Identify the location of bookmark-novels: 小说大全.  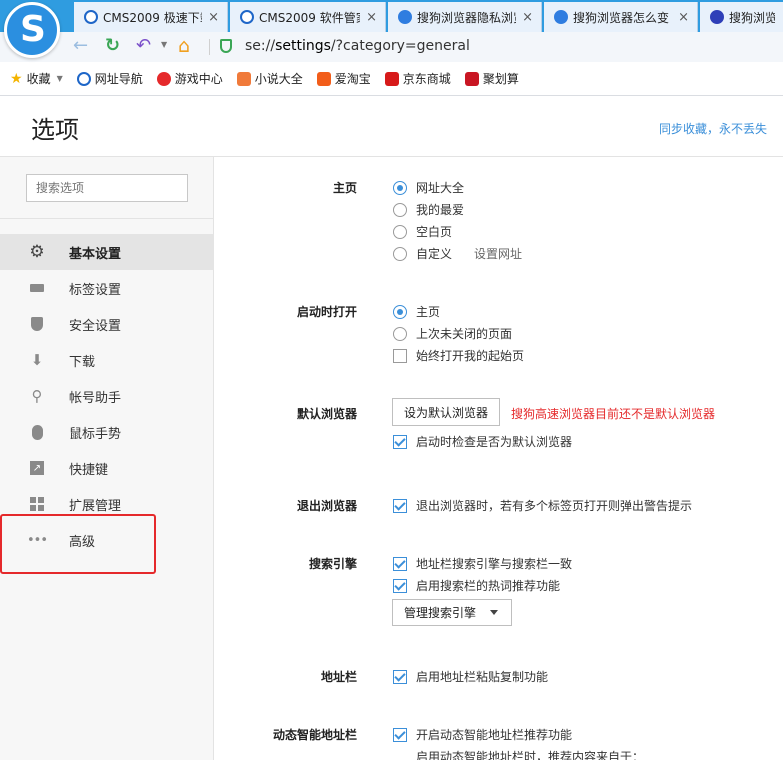
(269, 78).